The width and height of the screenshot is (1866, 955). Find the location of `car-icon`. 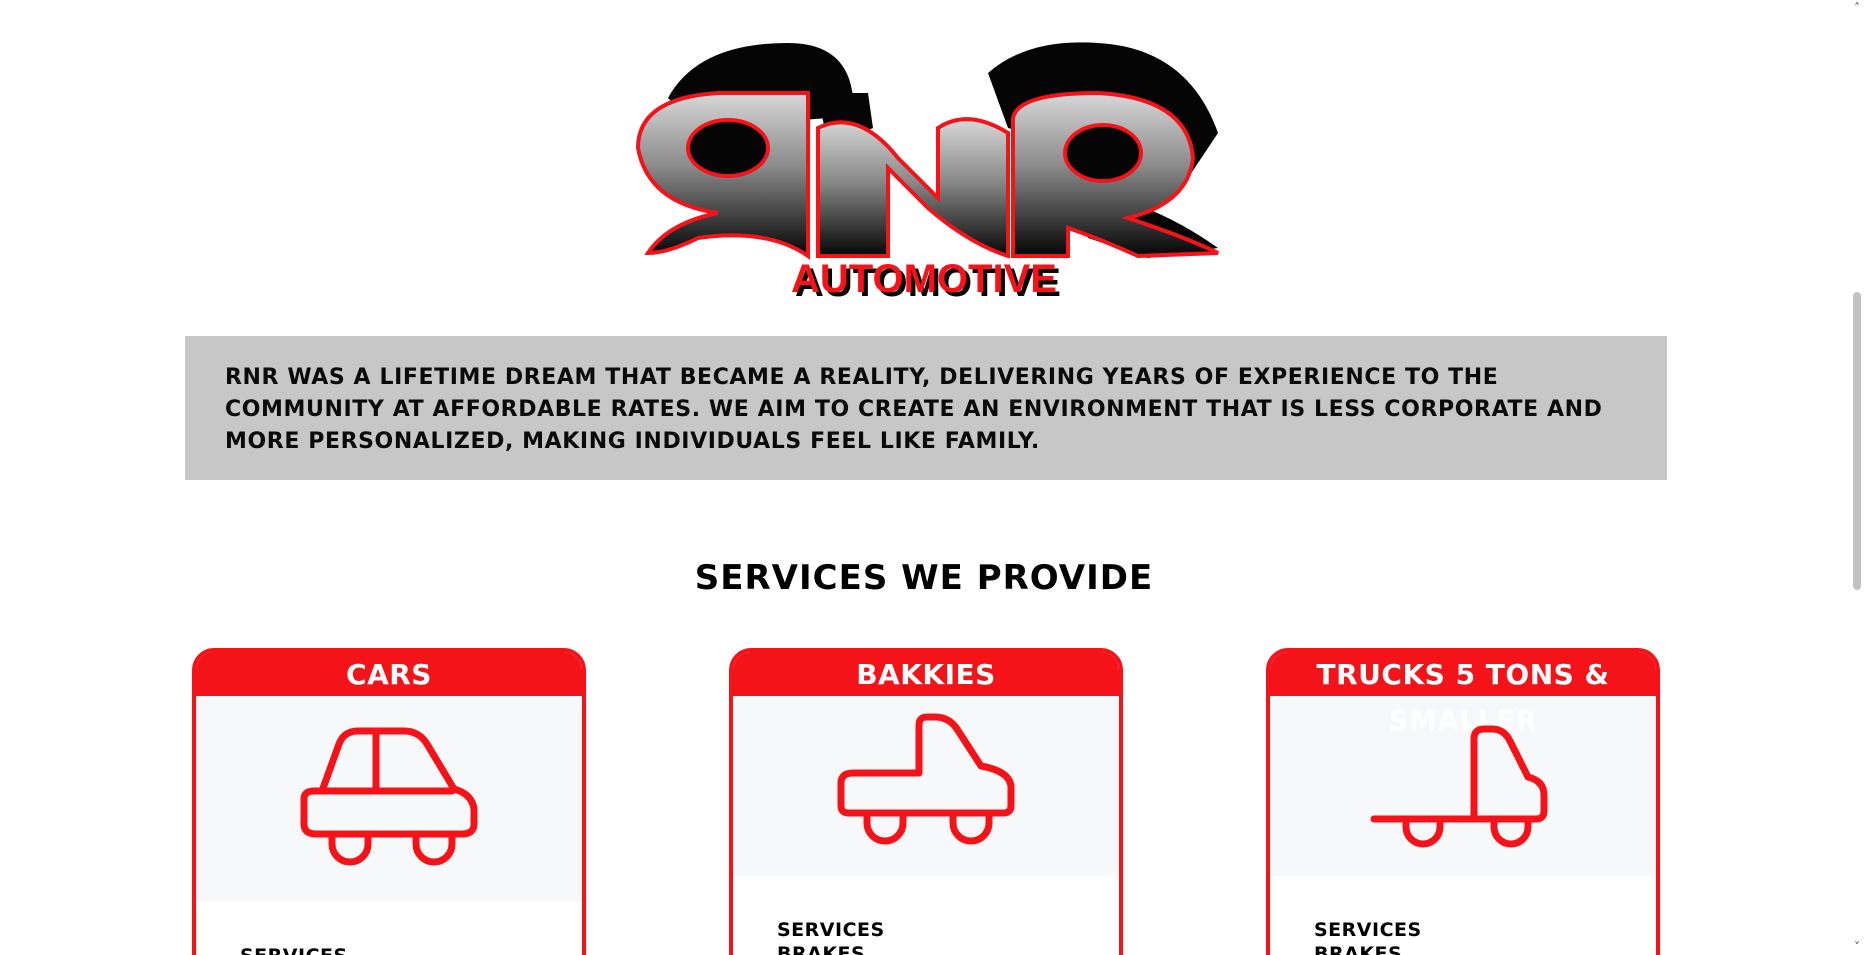

car-icon is located at coordinates (389, 799).